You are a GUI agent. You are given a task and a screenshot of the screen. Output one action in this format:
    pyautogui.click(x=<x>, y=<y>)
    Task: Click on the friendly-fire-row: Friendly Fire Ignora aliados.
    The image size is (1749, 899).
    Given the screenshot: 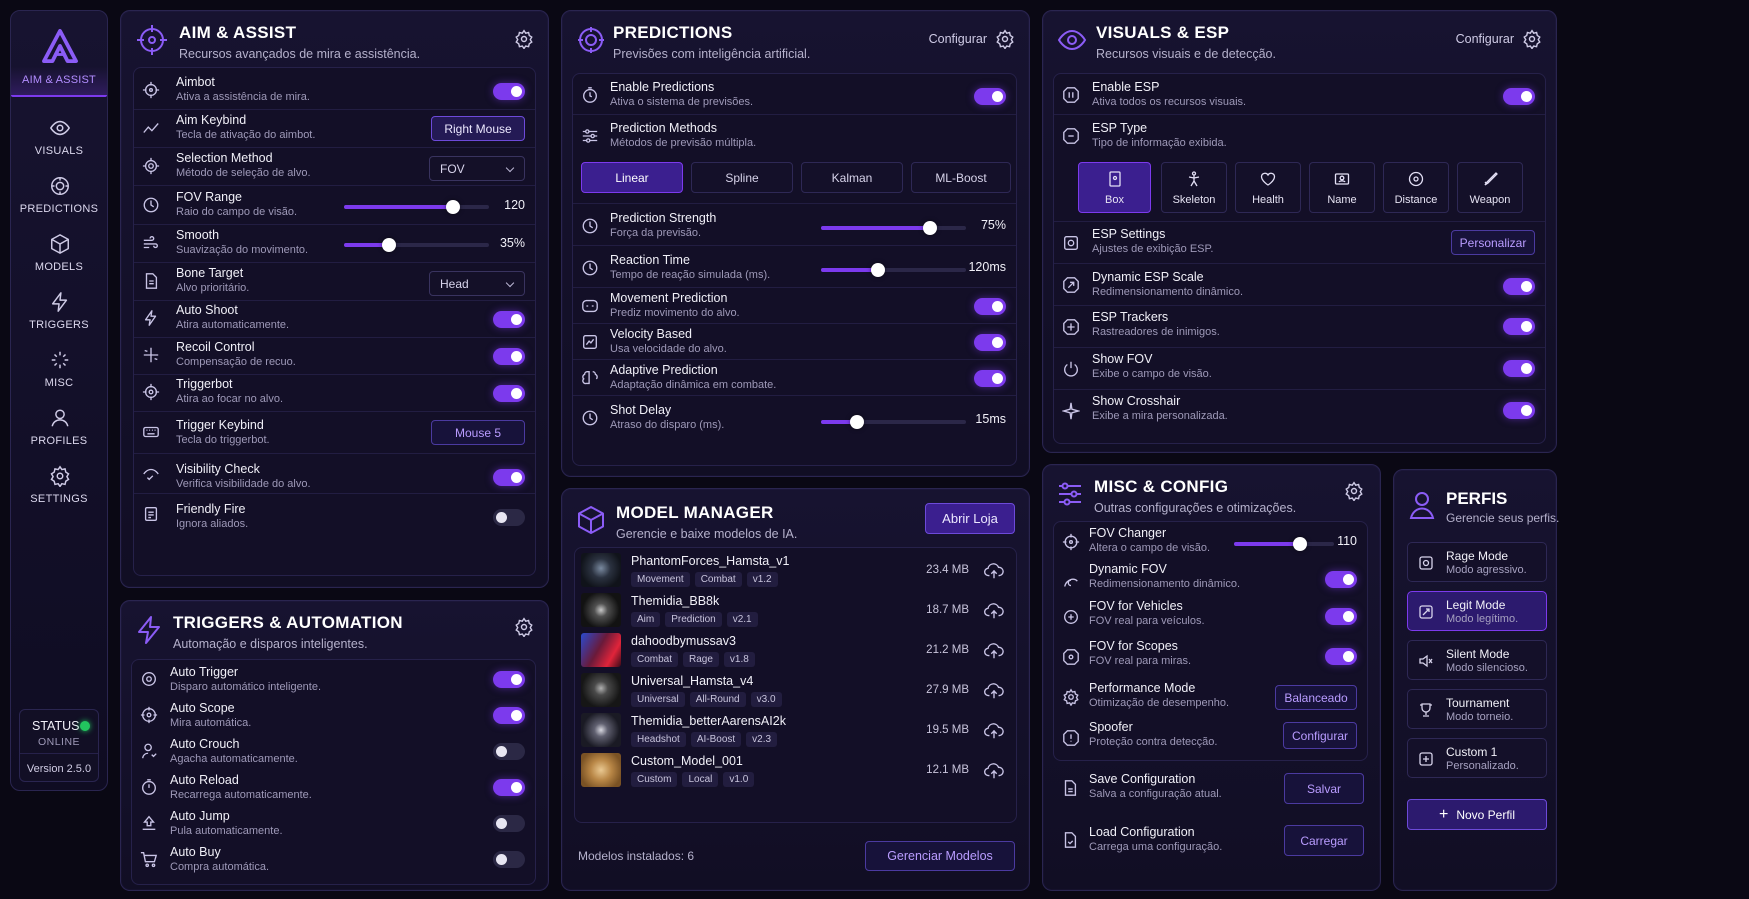 What is the action you would take?
    pyautogui.click(x=334, y=514)
    